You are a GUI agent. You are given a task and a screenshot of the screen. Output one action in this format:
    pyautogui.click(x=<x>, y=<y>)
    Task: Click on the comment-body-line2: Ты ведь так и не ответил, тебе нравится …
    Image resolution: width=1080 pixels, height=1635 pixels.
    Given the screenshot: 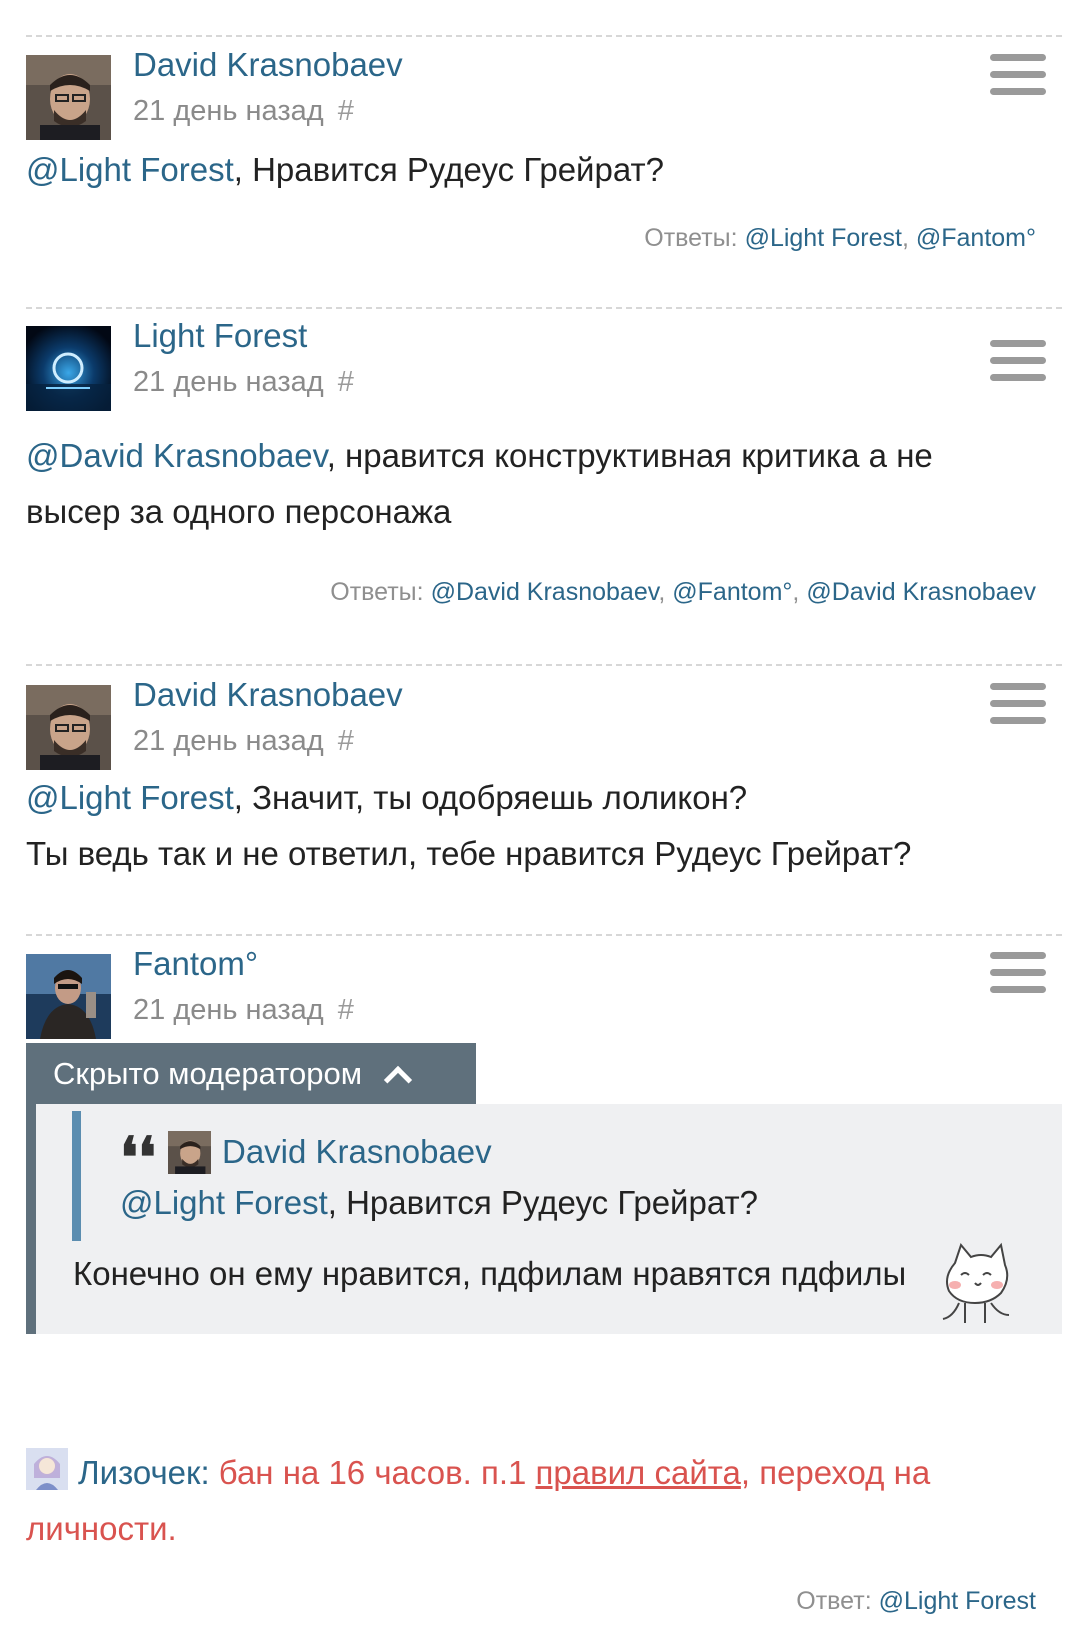 What is the action you would take?
    pyautogui.click(x=469, y=853)
    